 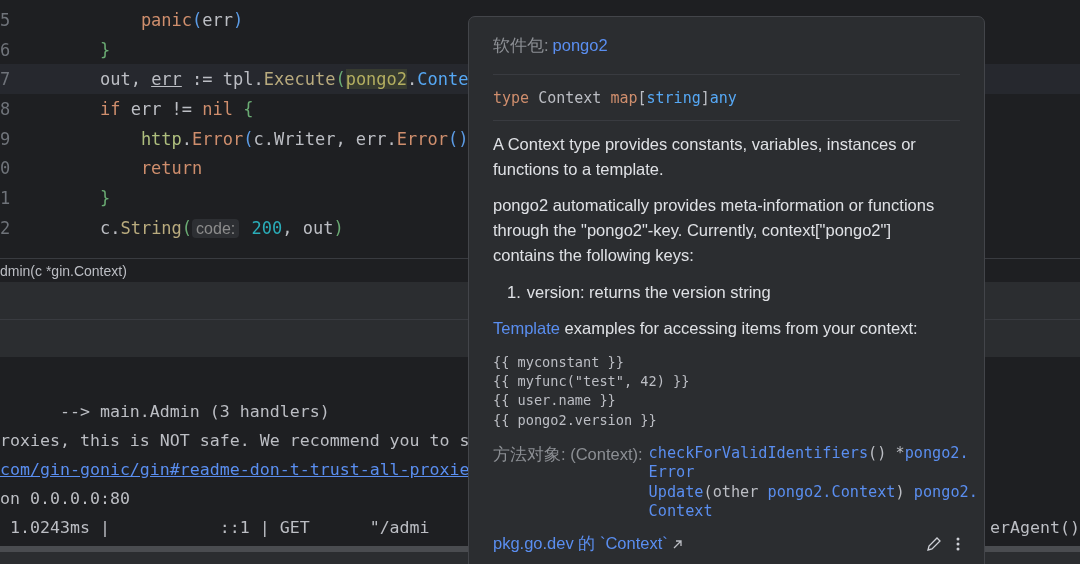 I want to click on type-signature: type Context map[string]any, so click(x=726, y=98).